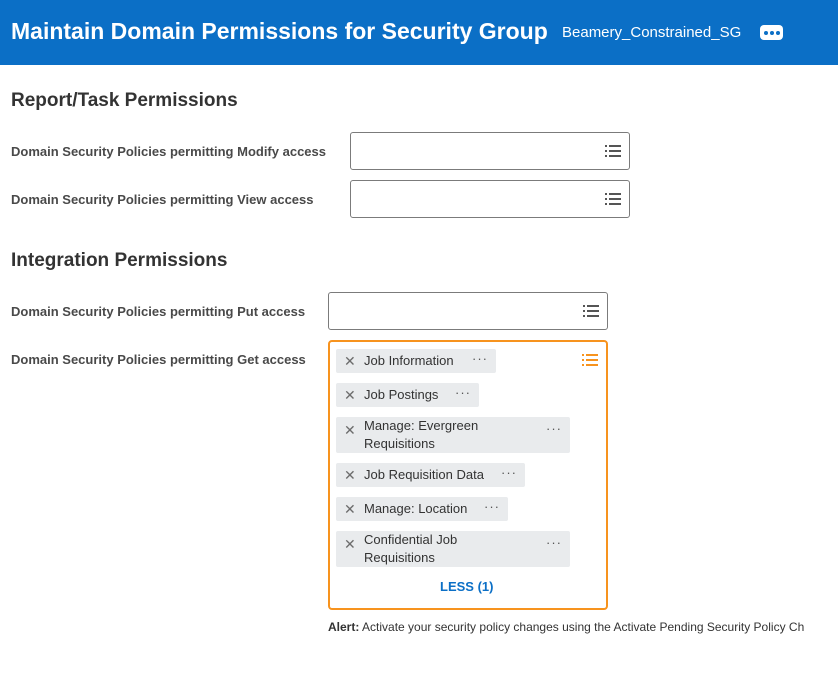 Image resolution: width=838 pixels, height=675 pixels. I want to click on selected-item-pill: ✕ Manage: Location ···, so click(422, 509).